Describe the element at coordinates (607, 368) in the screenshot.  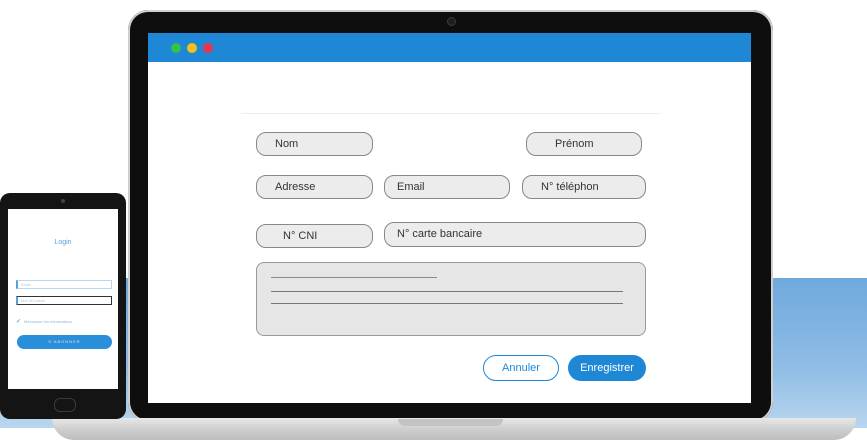
I see `save-button: Enregistrer` at that location.